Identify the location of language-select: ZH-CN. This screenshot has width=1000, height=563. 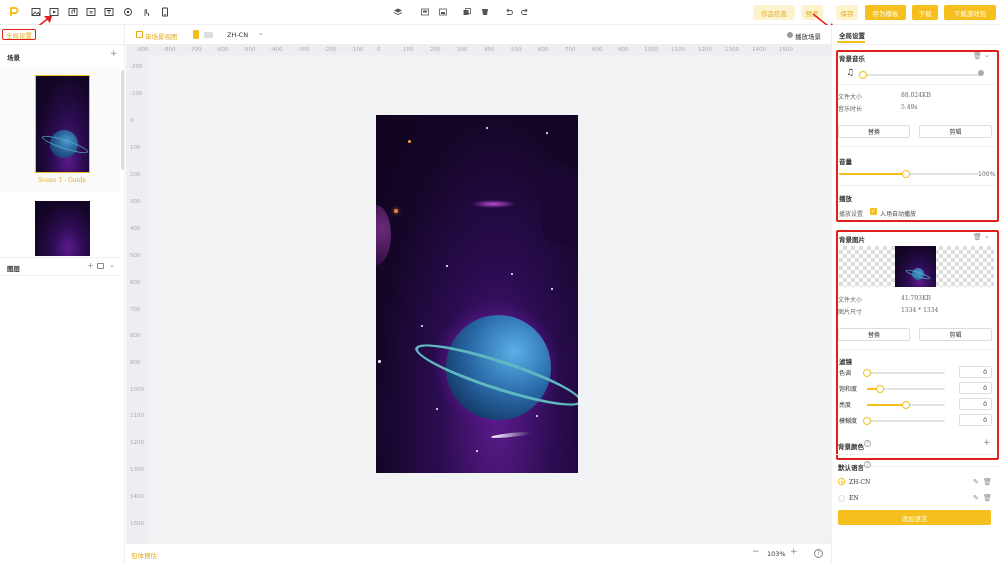
(237, 35).